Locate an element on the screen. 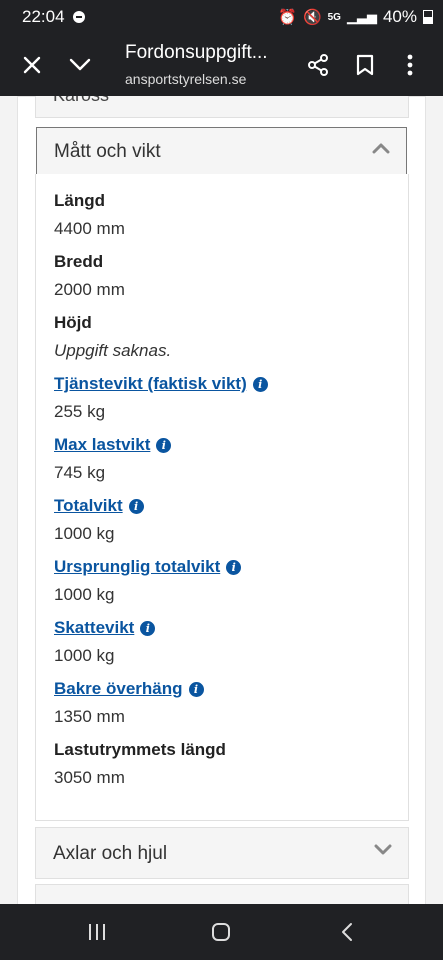 The width and height of the screenshot is (443, 960). back-icon is located at coordinates (347, 932).